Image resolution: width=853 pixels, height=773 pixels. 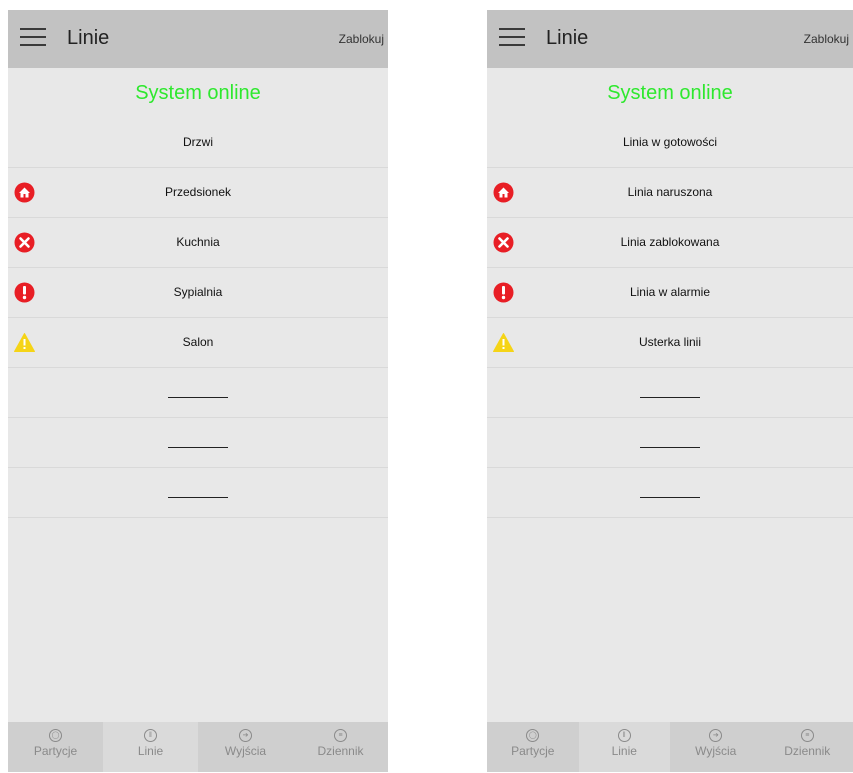 I want to click on list-item: Linia w gotowości, so click(x=670, y=143).